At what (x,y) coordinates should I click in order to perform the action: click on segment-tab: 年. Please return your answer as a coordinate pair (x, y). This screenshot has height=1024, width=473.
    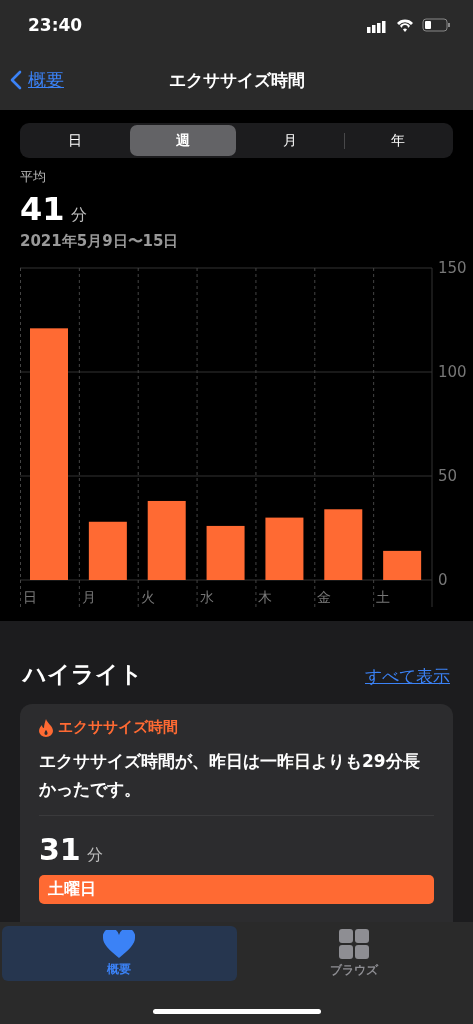
    Looking at the image, I should click on (397, 140).